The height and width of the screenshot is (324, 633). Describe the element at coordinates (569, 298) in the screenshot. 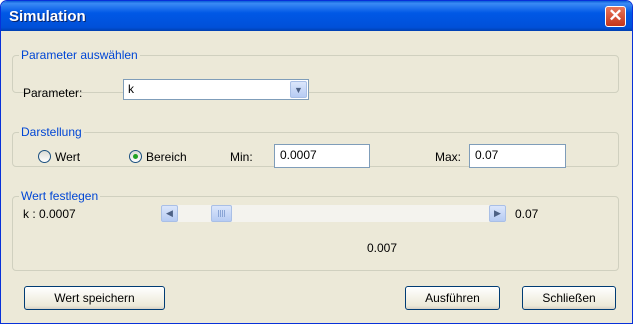

I see `close-button: Schließen` at that location.